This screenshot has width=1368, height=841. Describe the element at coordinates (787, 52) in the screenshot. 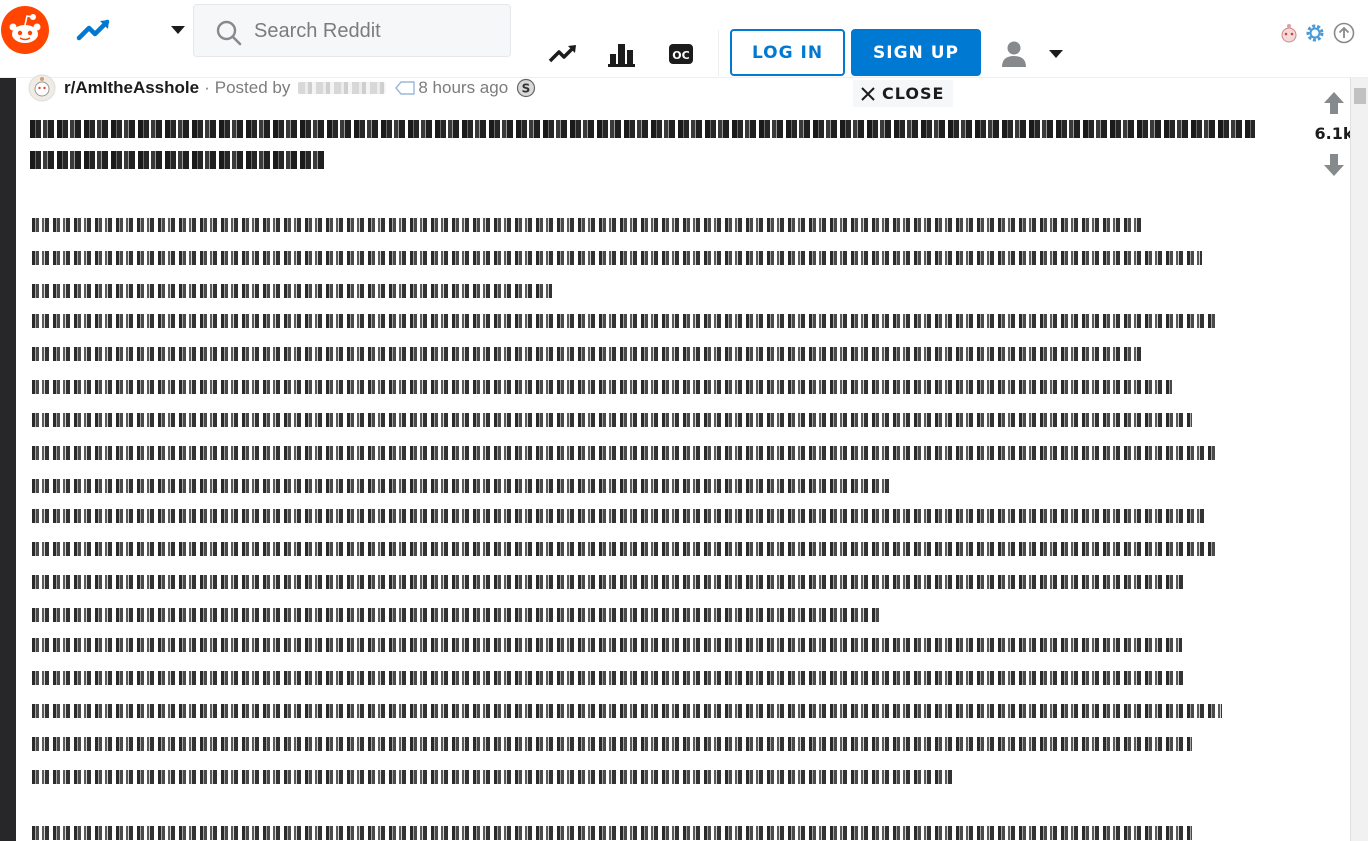

I see `login-button: LOG IN` at that location.